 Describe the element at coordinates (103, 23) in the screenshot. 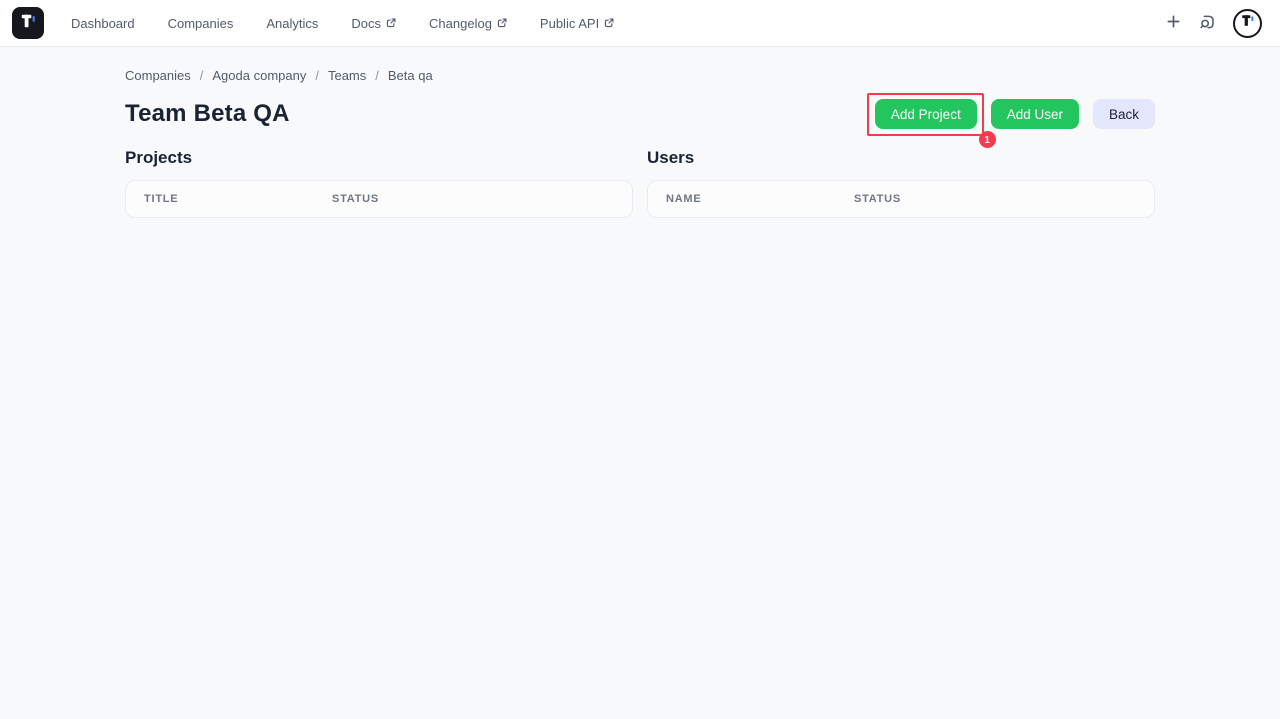

I see `nav-item-dashboard: Dashboard` at that location.